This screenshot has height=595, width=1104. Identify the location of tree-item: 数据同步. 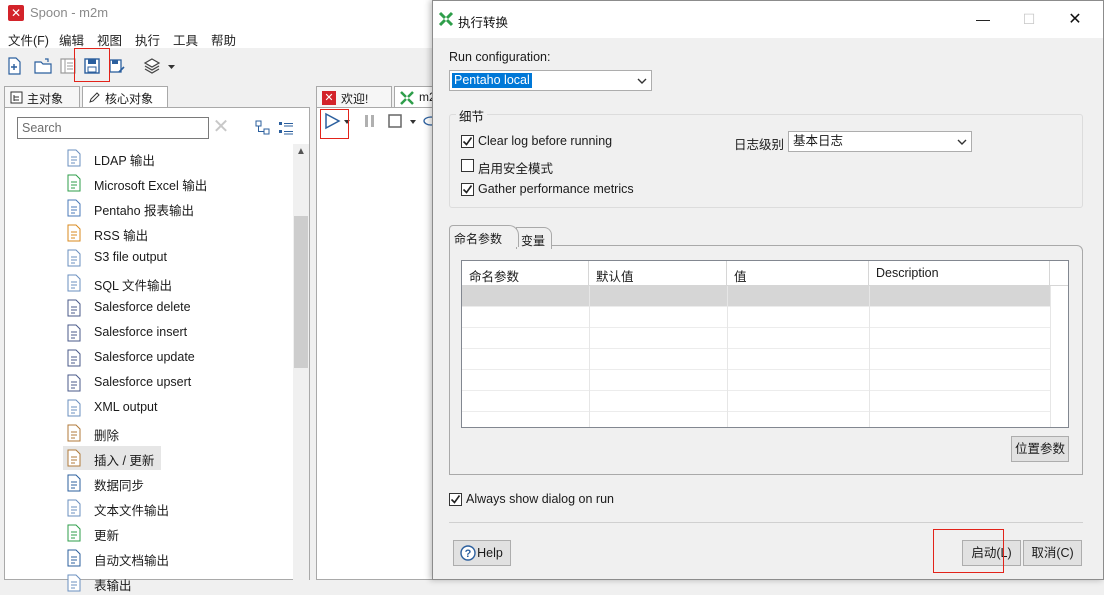
(163, 483).